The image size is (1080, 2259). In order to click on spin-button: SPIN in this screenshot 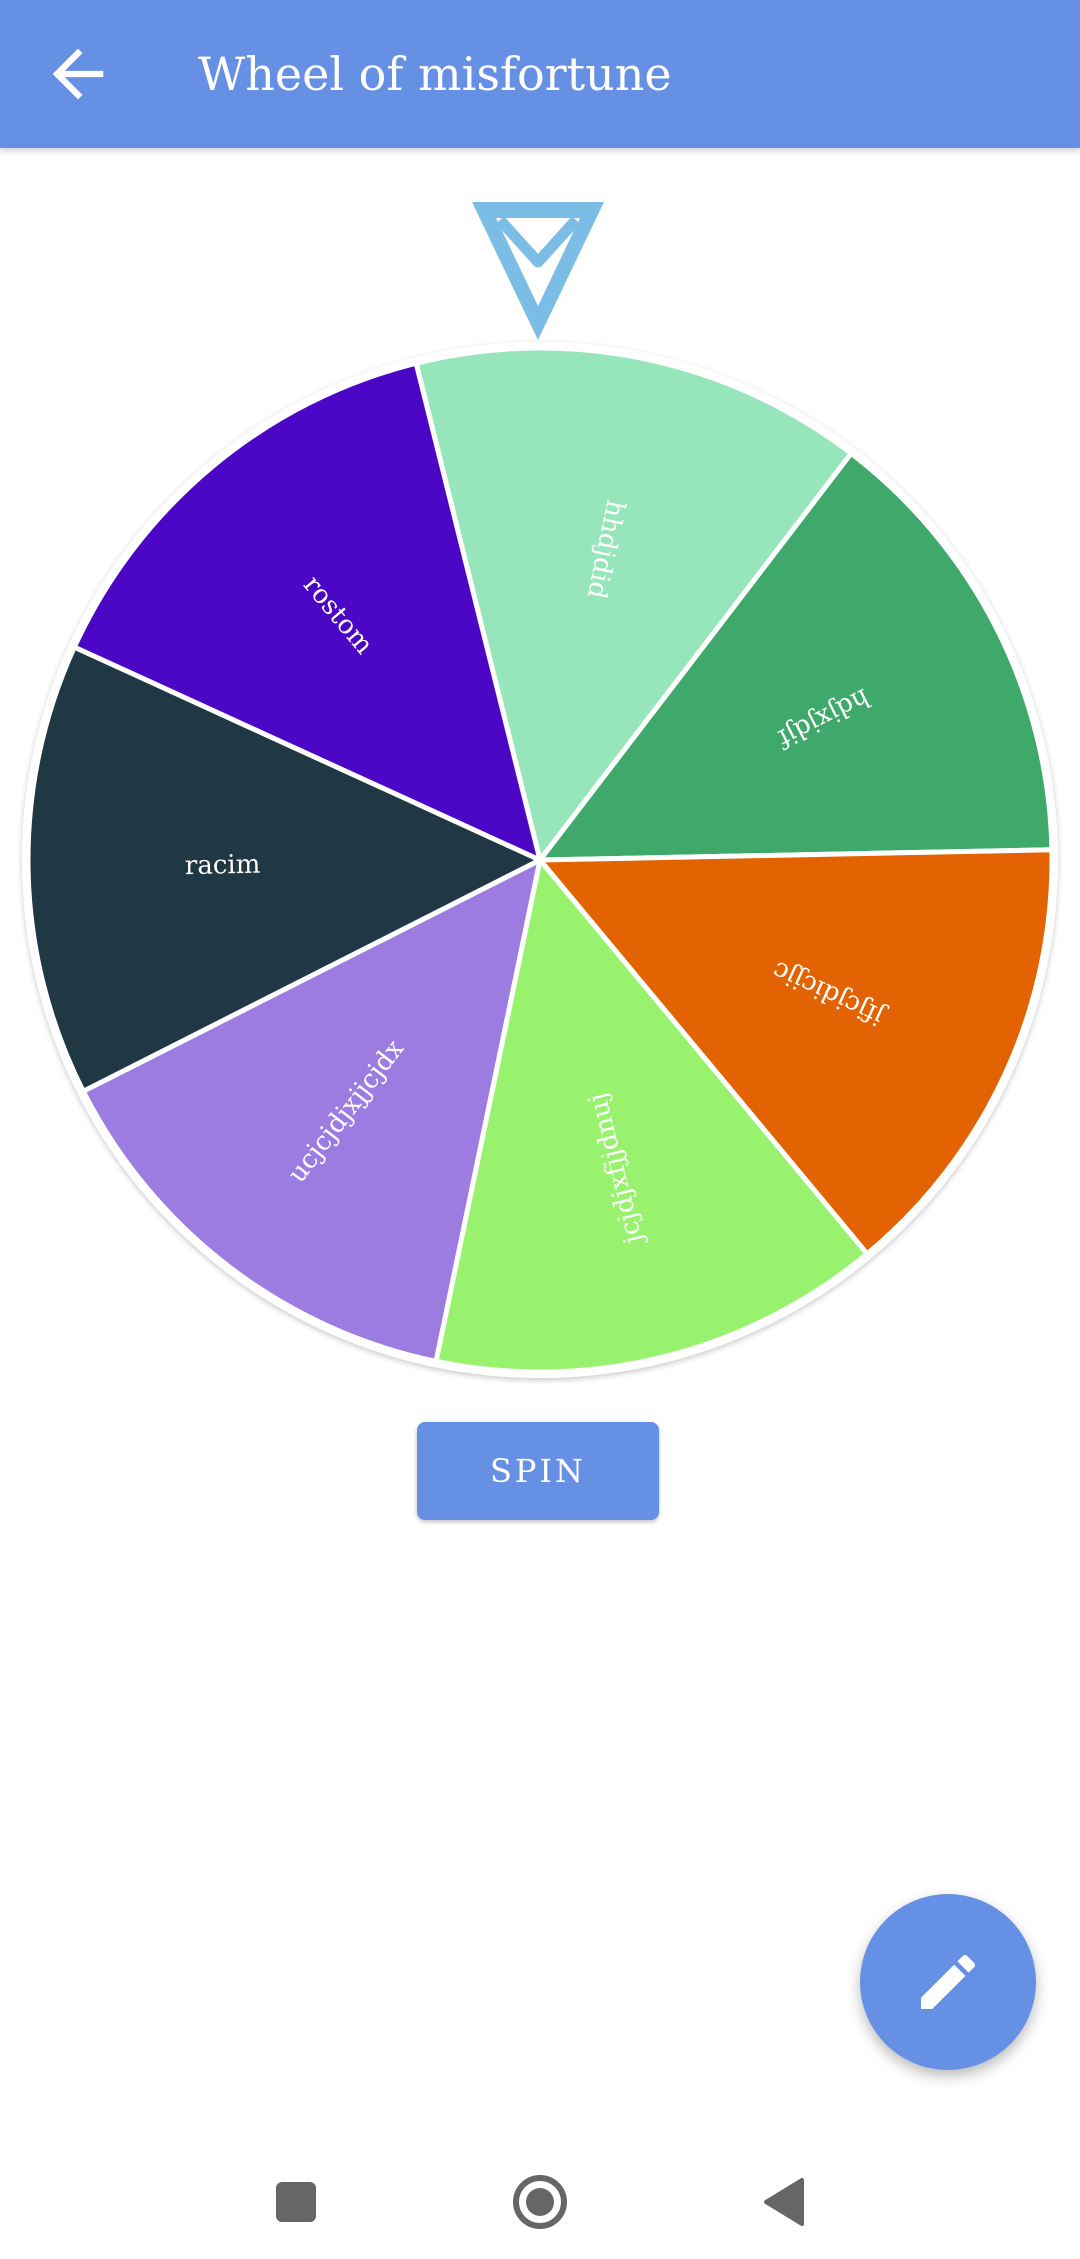, I will do `click(538, 1471)`.